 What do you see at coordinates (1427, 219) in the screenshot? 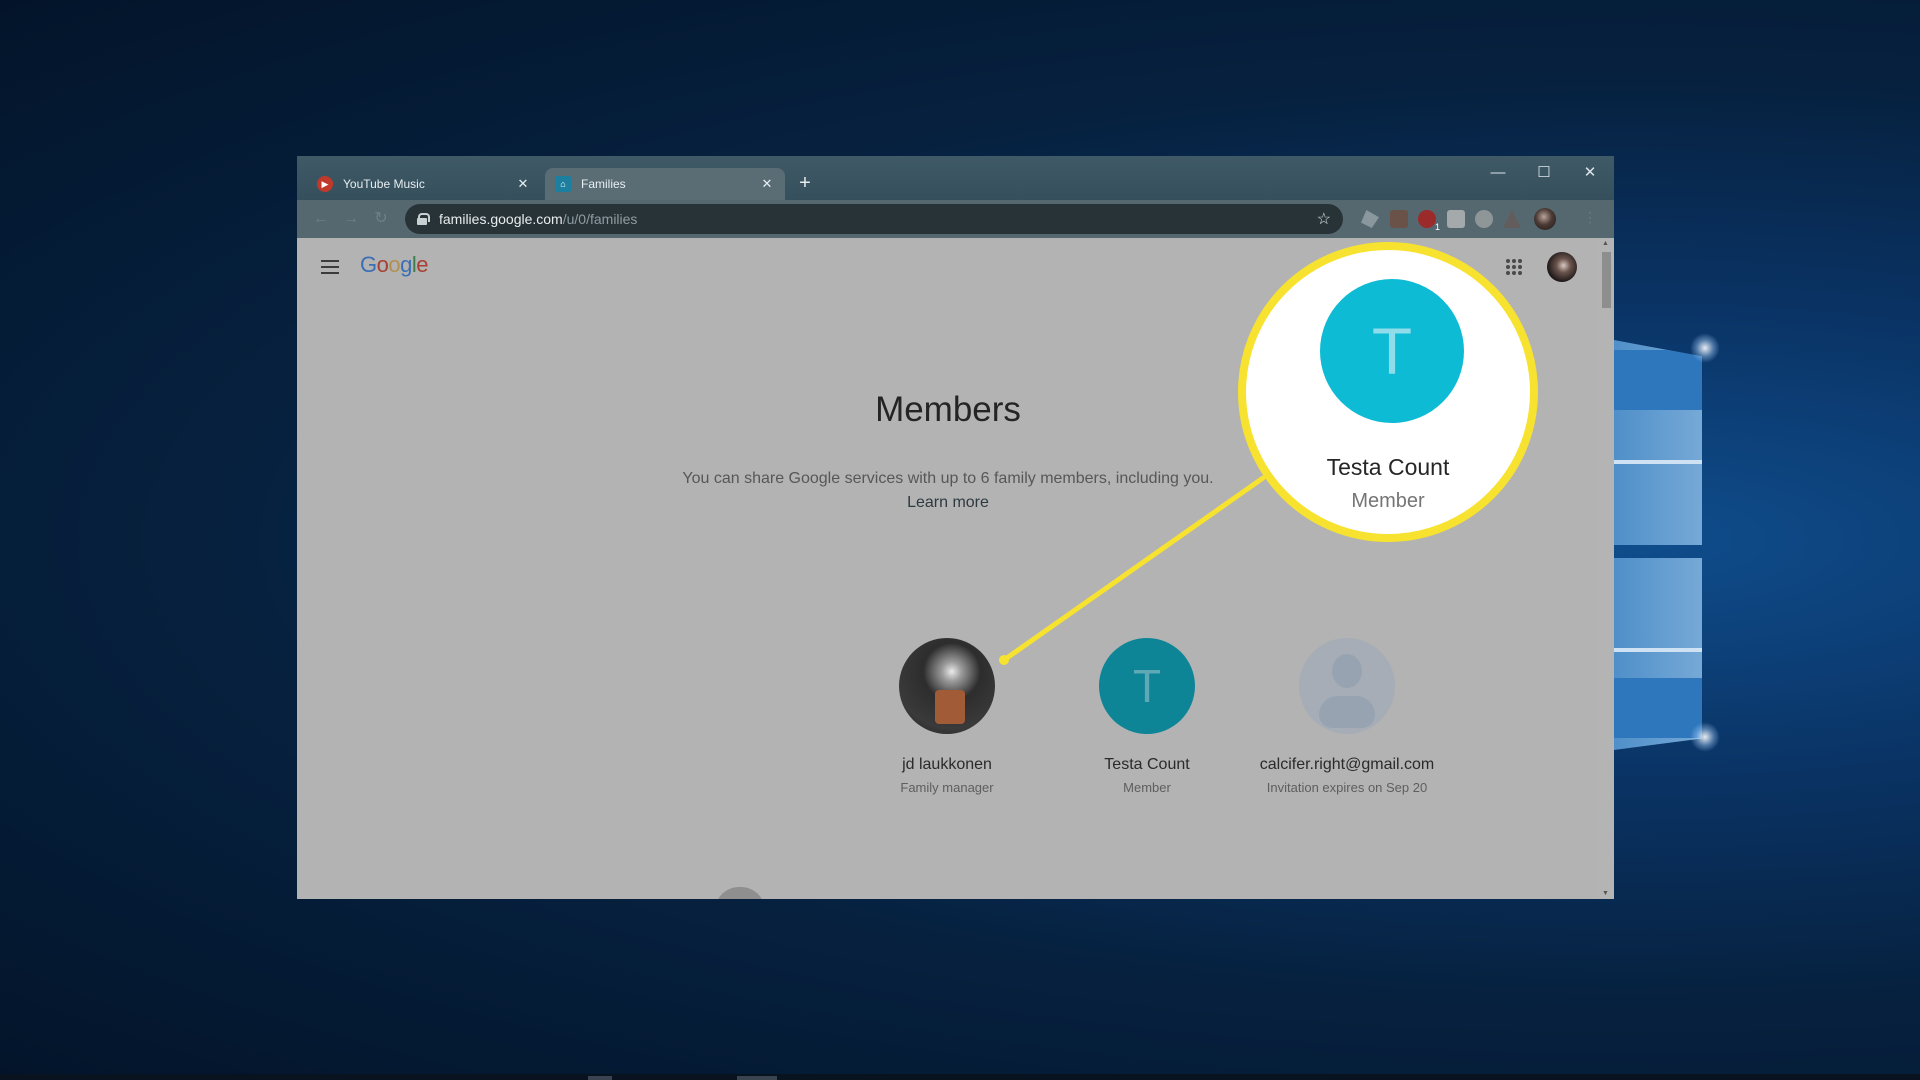
I see `extension-ublock-icon` at bounding box center [1427, 219].